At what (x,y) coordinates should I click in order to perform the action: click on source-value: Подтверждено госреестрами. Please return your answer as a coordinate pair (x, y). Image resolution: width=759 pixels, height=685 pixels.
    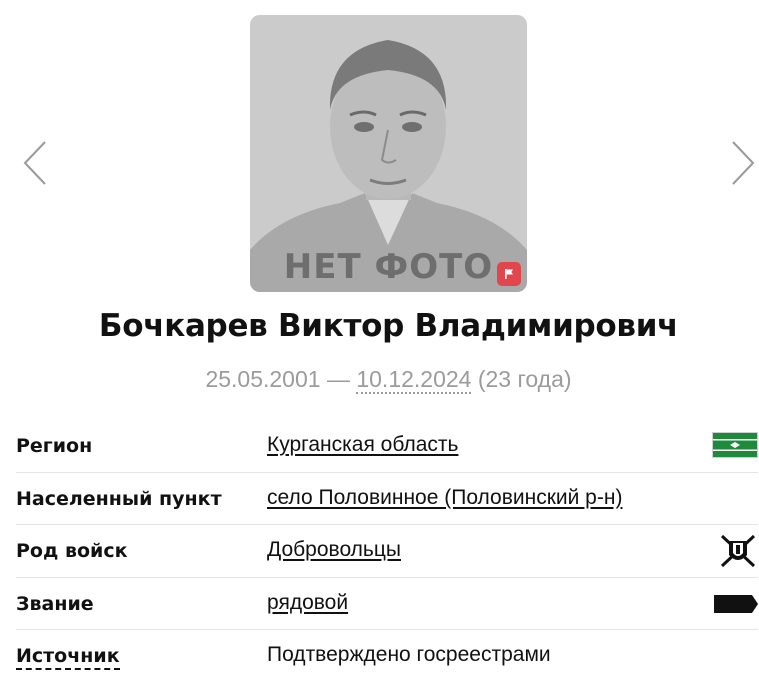
    Looking at the image, I should click on (409, 654).